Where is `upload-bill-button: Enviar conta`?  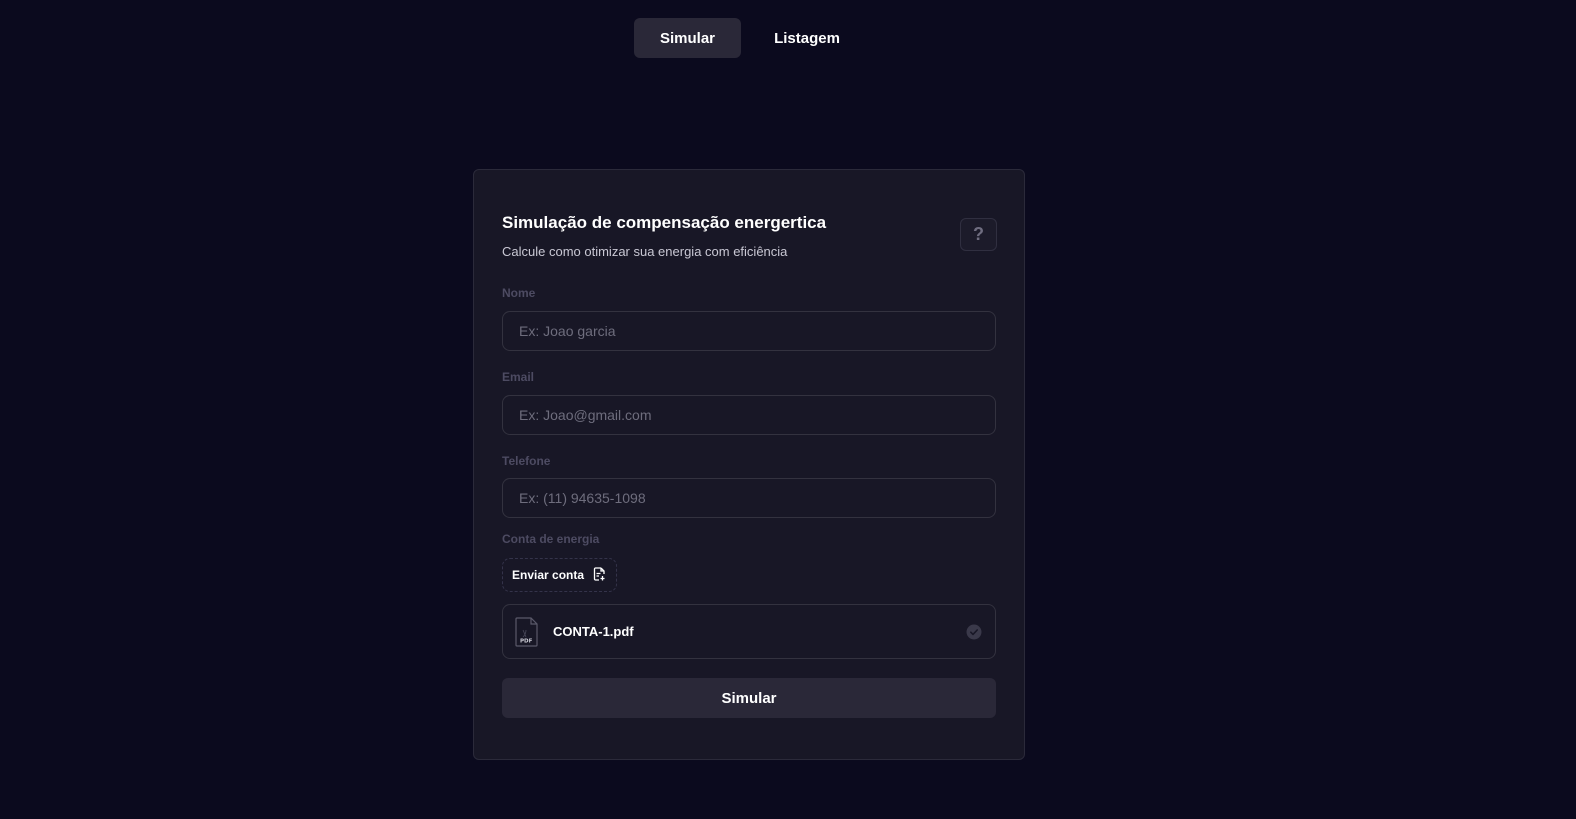
upload-bill-button: Enviar conta is located at coordinates (560, 575).